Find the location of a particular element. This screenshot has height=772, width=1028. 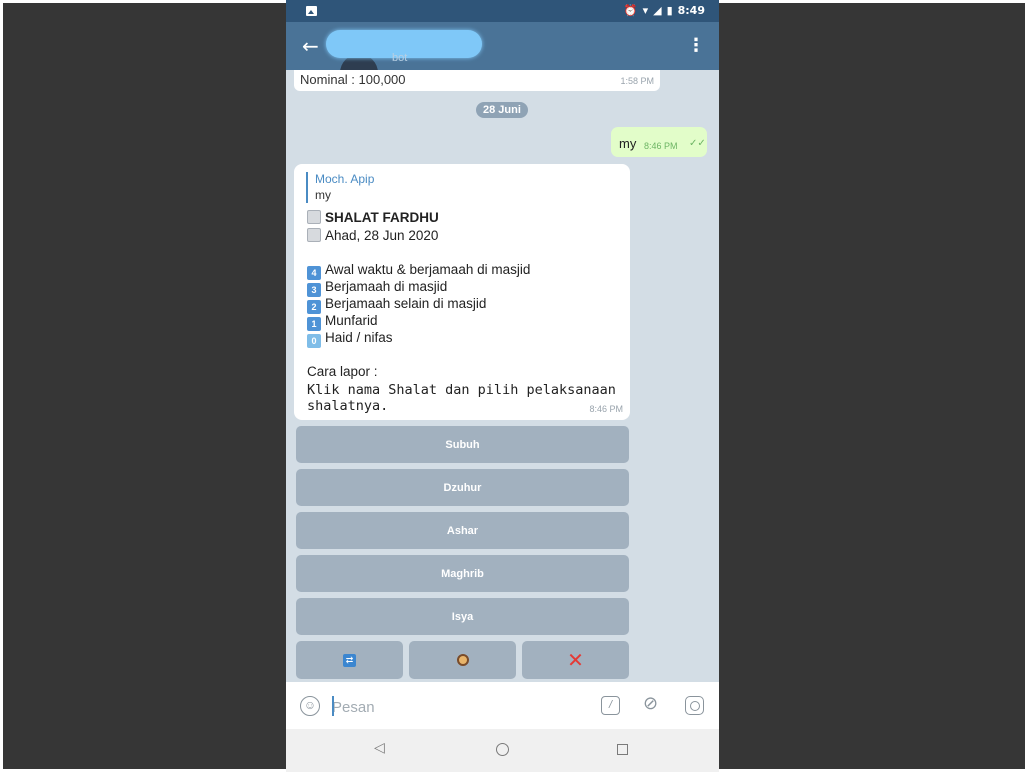

text-caret is located at coordinates (333, 706).